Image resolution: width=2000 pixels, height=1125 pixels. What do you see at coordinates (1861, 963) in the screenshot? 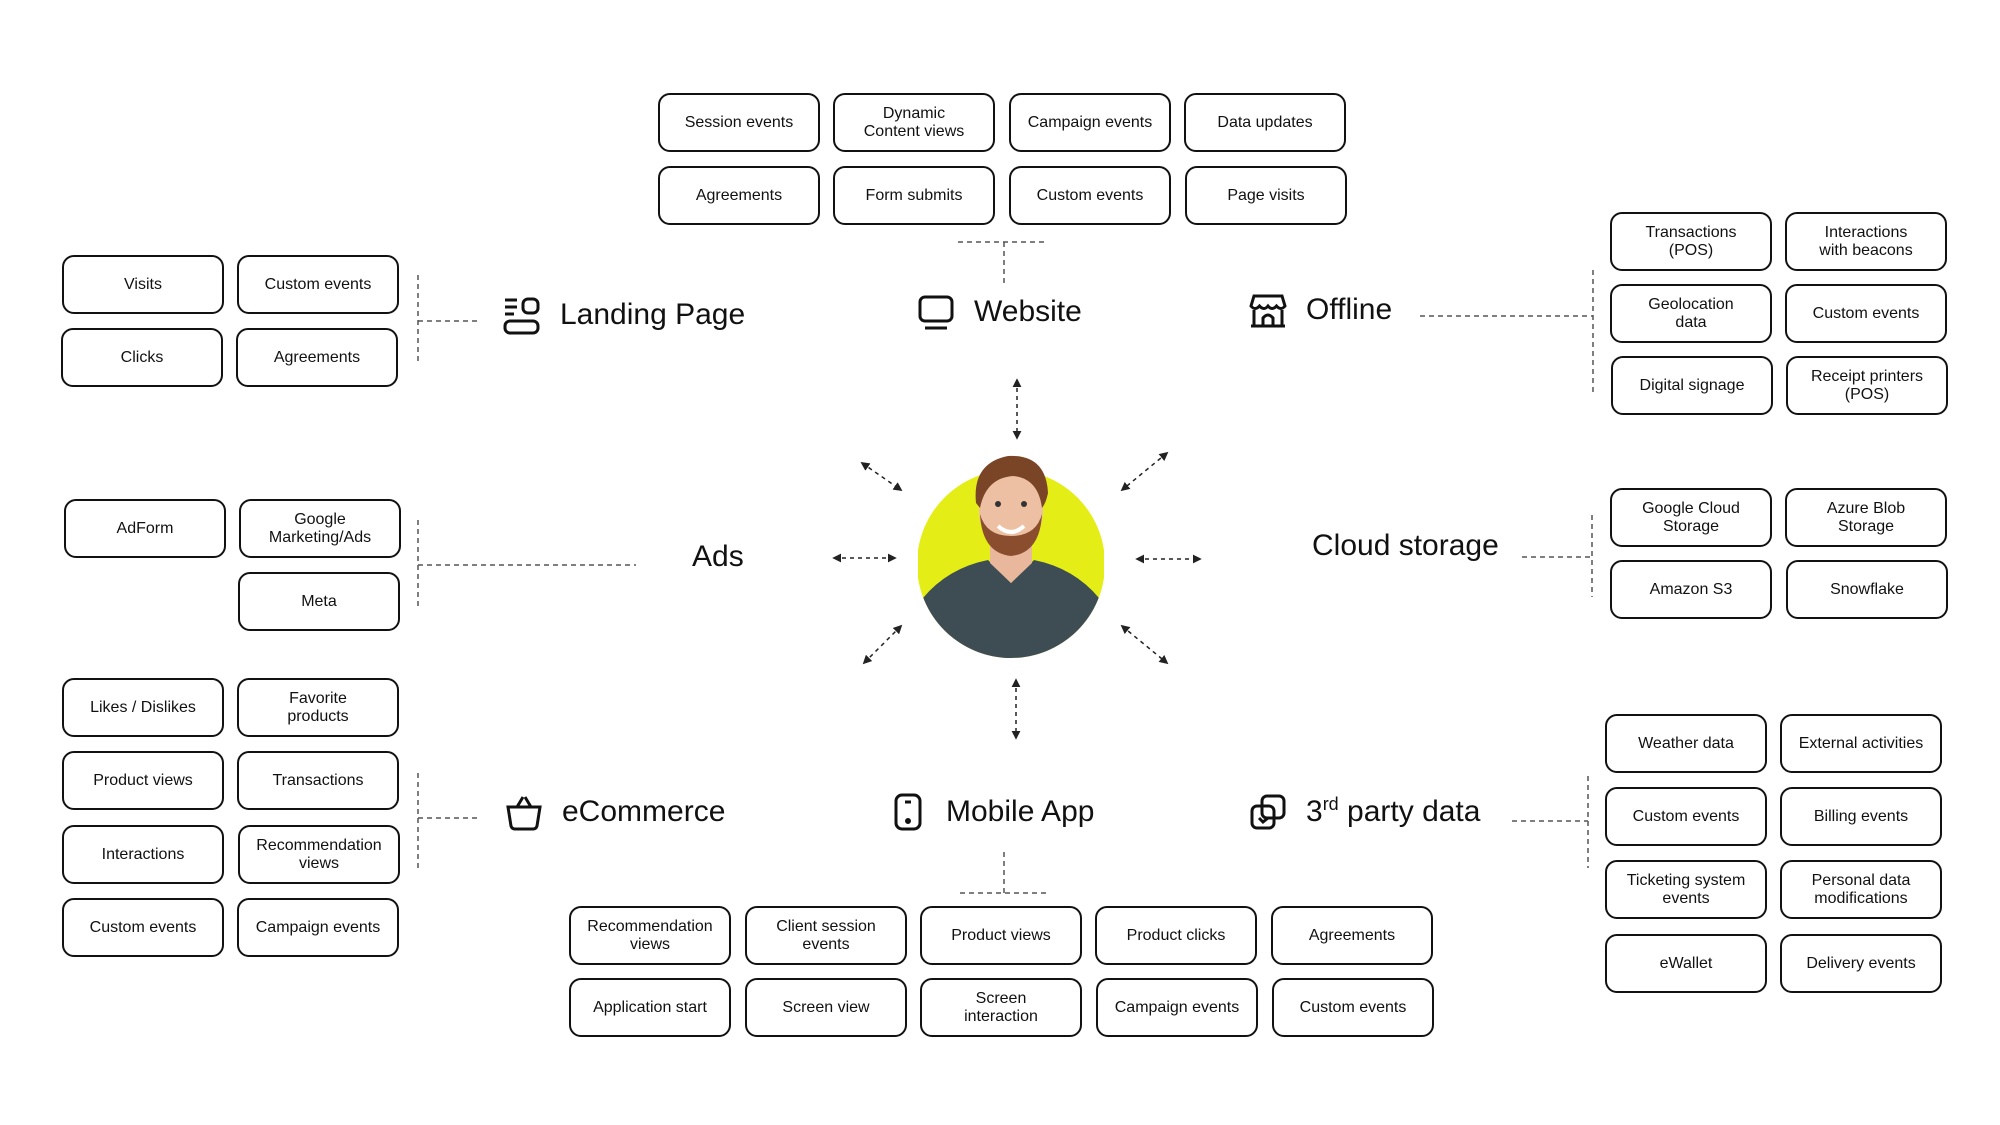
I see `third-party-item: Delivery events` at bounding box center [1861, 963].